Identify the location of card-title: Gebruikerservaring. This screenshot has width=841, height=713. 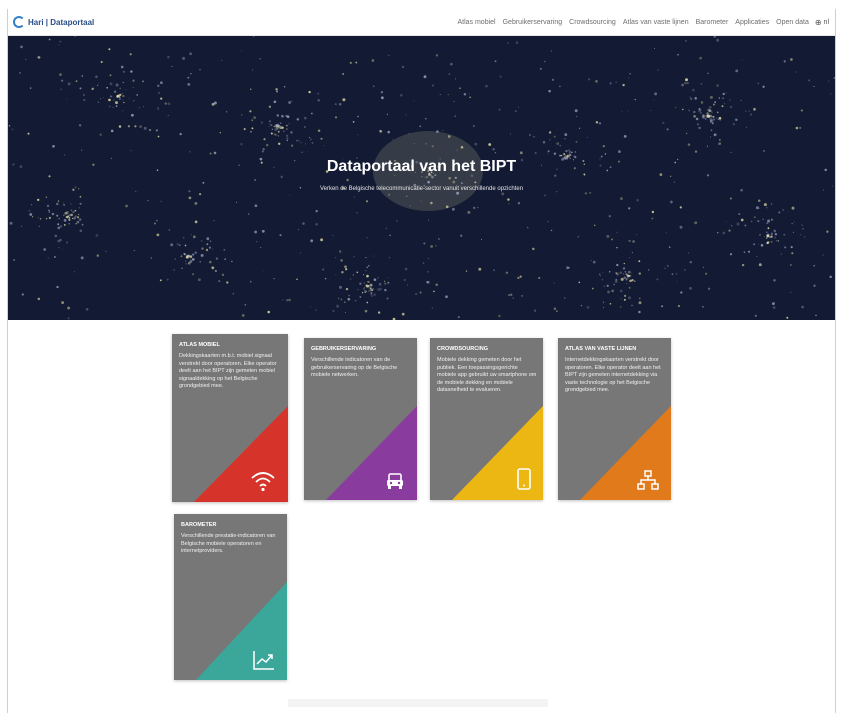
(344, 349).